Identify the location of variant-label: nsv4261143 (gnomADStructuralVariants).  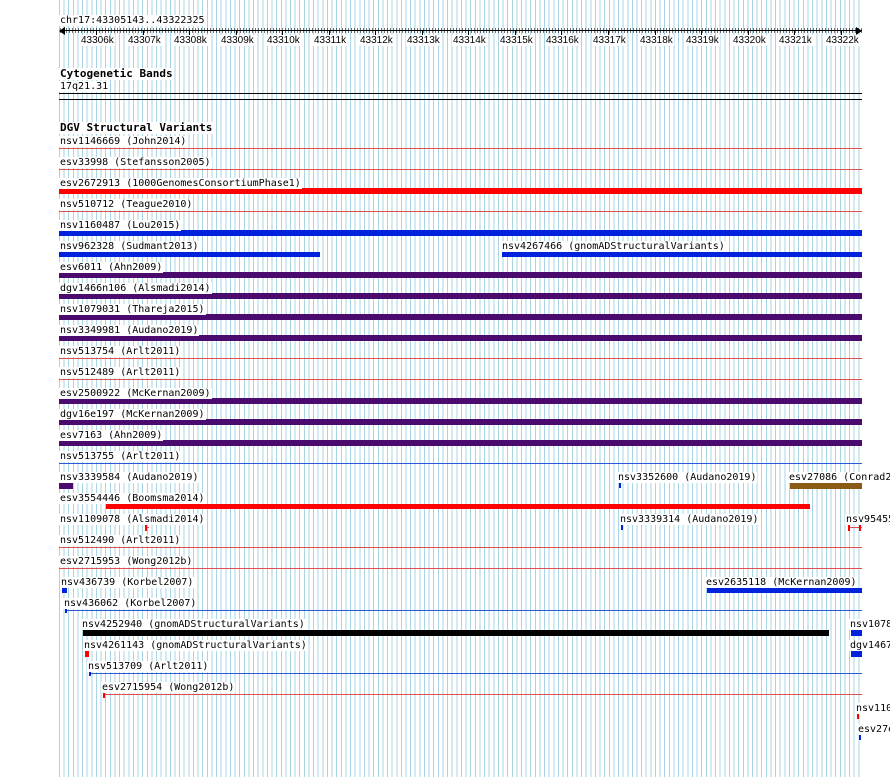
(195, 645).